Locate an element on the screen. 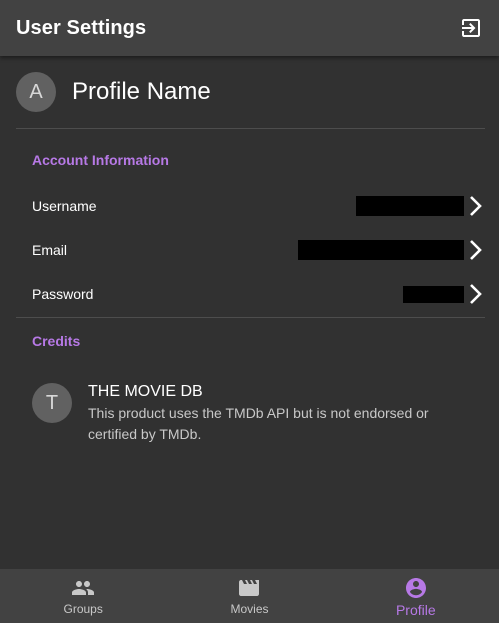  credit-avatar: T is located at coordinates (52, 403).